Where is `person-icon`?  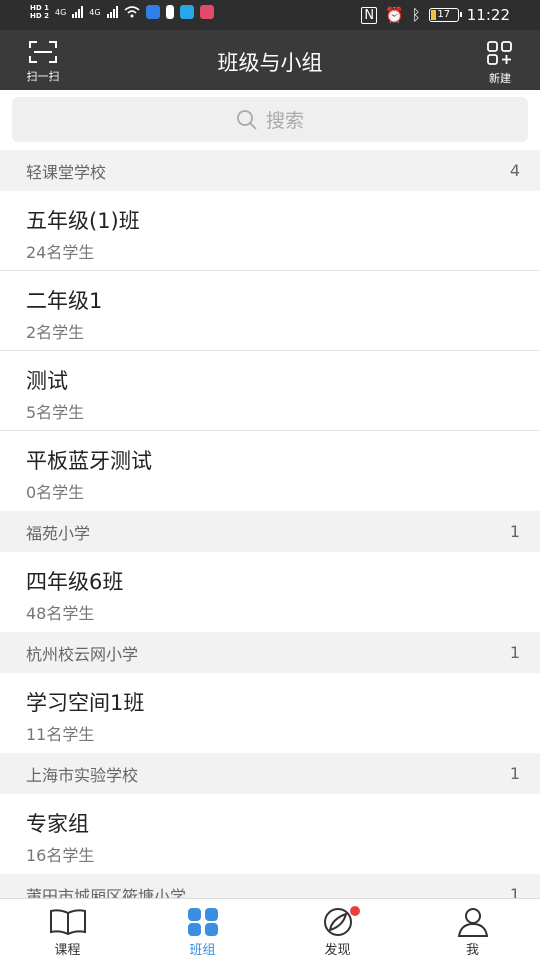
person-icon is located at coordinates (472, 922).